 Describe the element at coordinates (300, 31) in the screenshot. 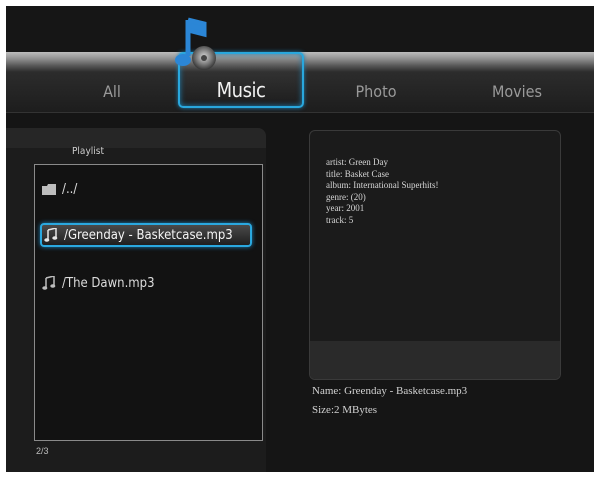

I see `top-band` at that location.